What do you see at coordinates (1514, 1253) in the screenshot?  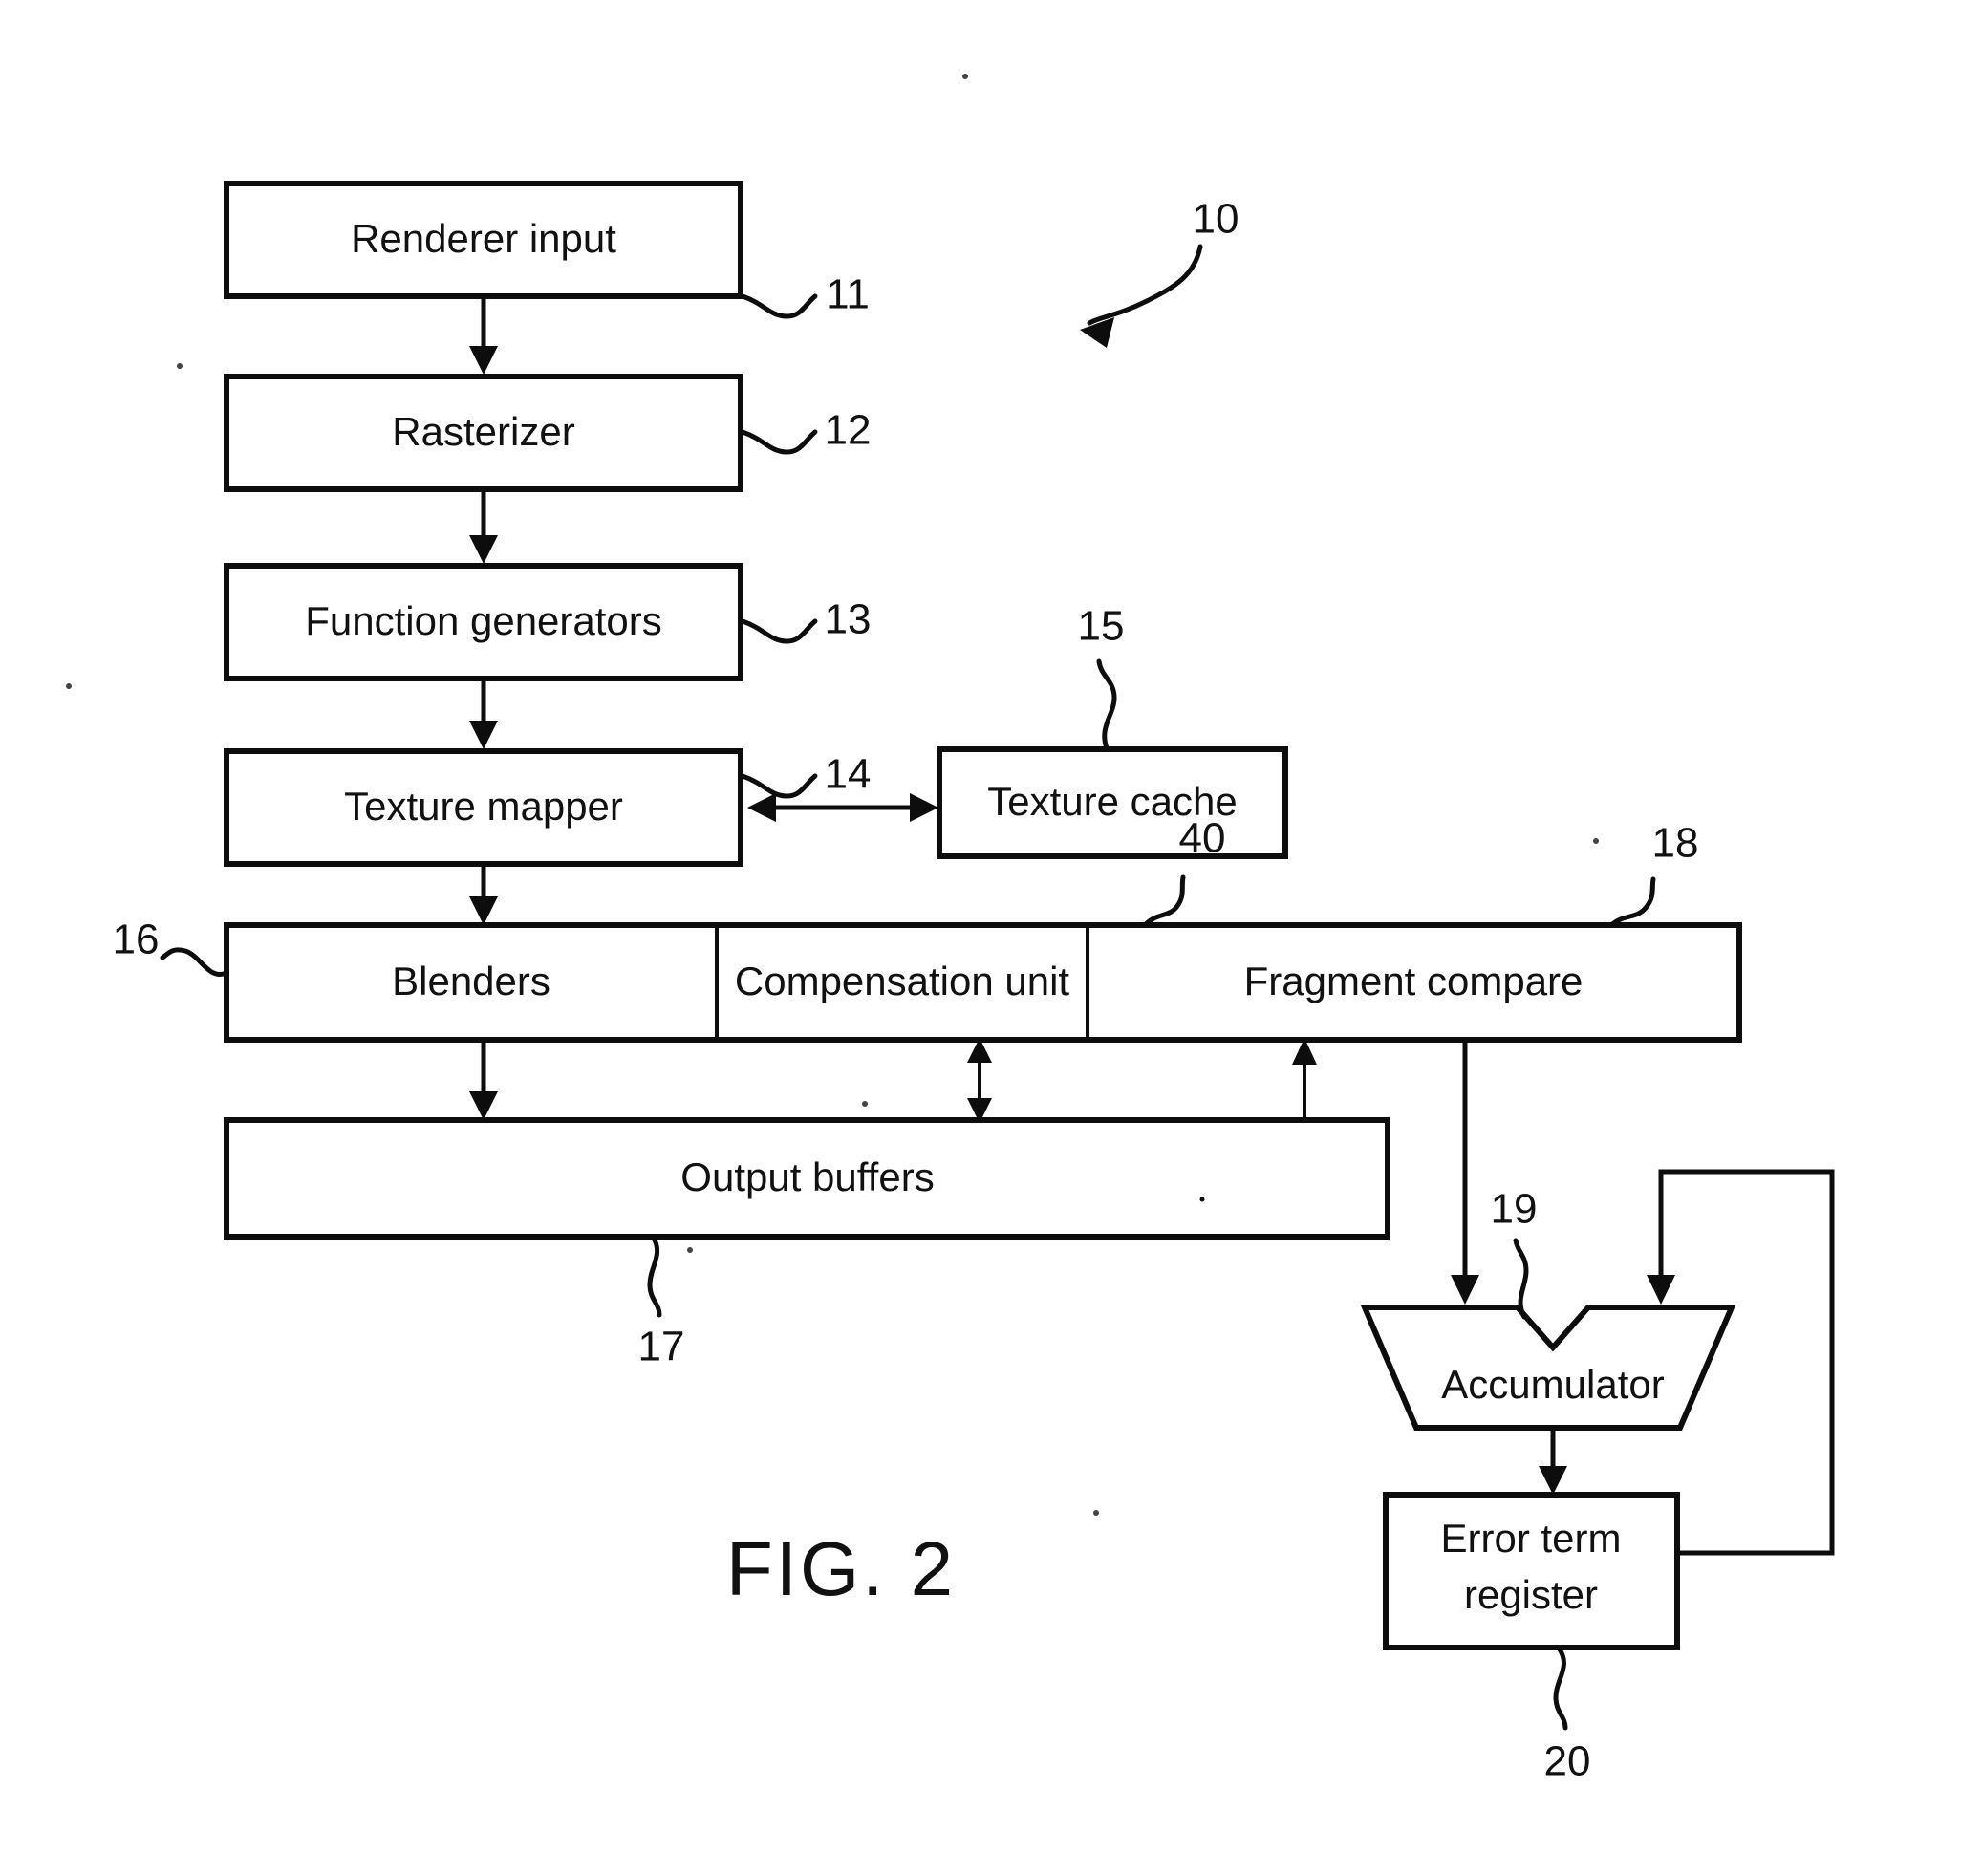 I see `leader-19: 19` at bounding box center [1514, 1253].